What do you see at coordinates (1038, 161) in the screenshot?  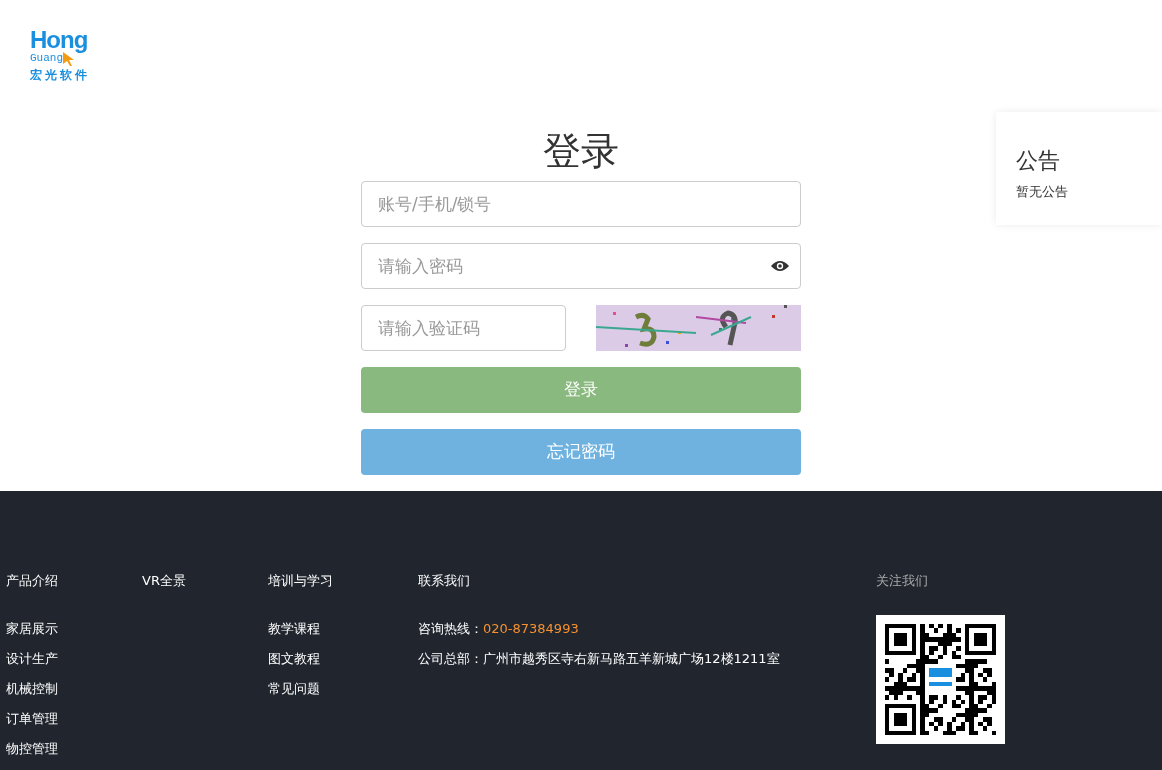 I see `notice-title: 公告` at bounding box center [1038, 161].